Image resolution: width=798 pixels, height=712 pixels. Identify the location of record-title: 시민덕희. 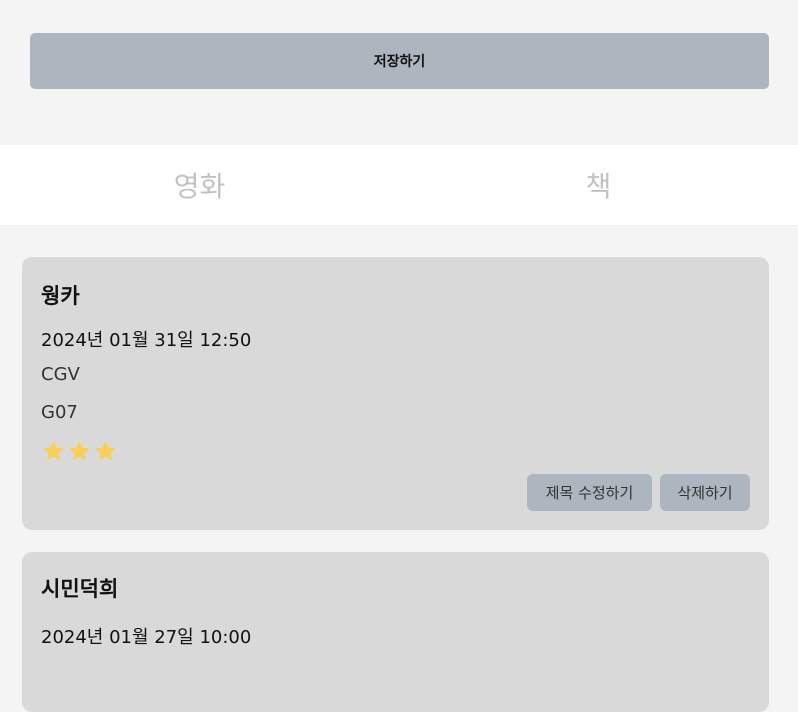
(80, 589).